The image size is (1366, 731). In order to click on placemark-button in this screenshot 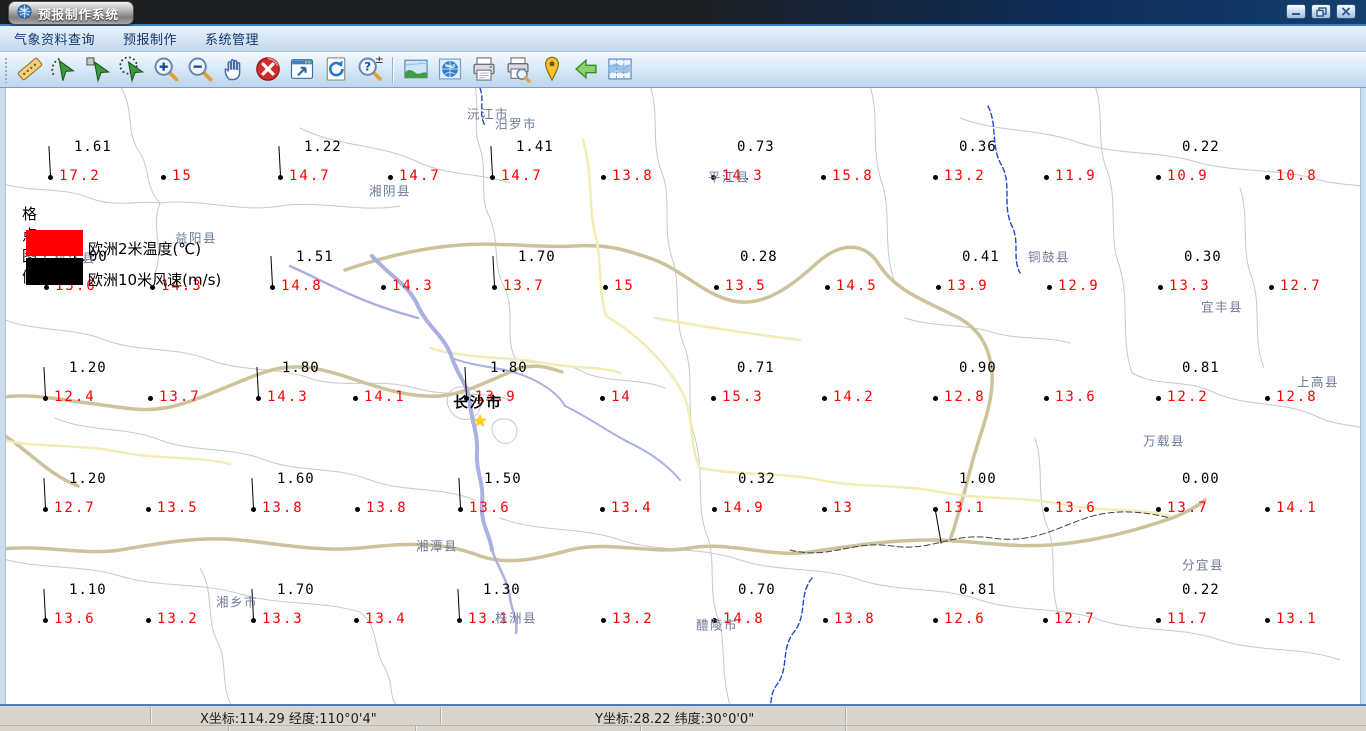, I will do `click(552, 70)`.